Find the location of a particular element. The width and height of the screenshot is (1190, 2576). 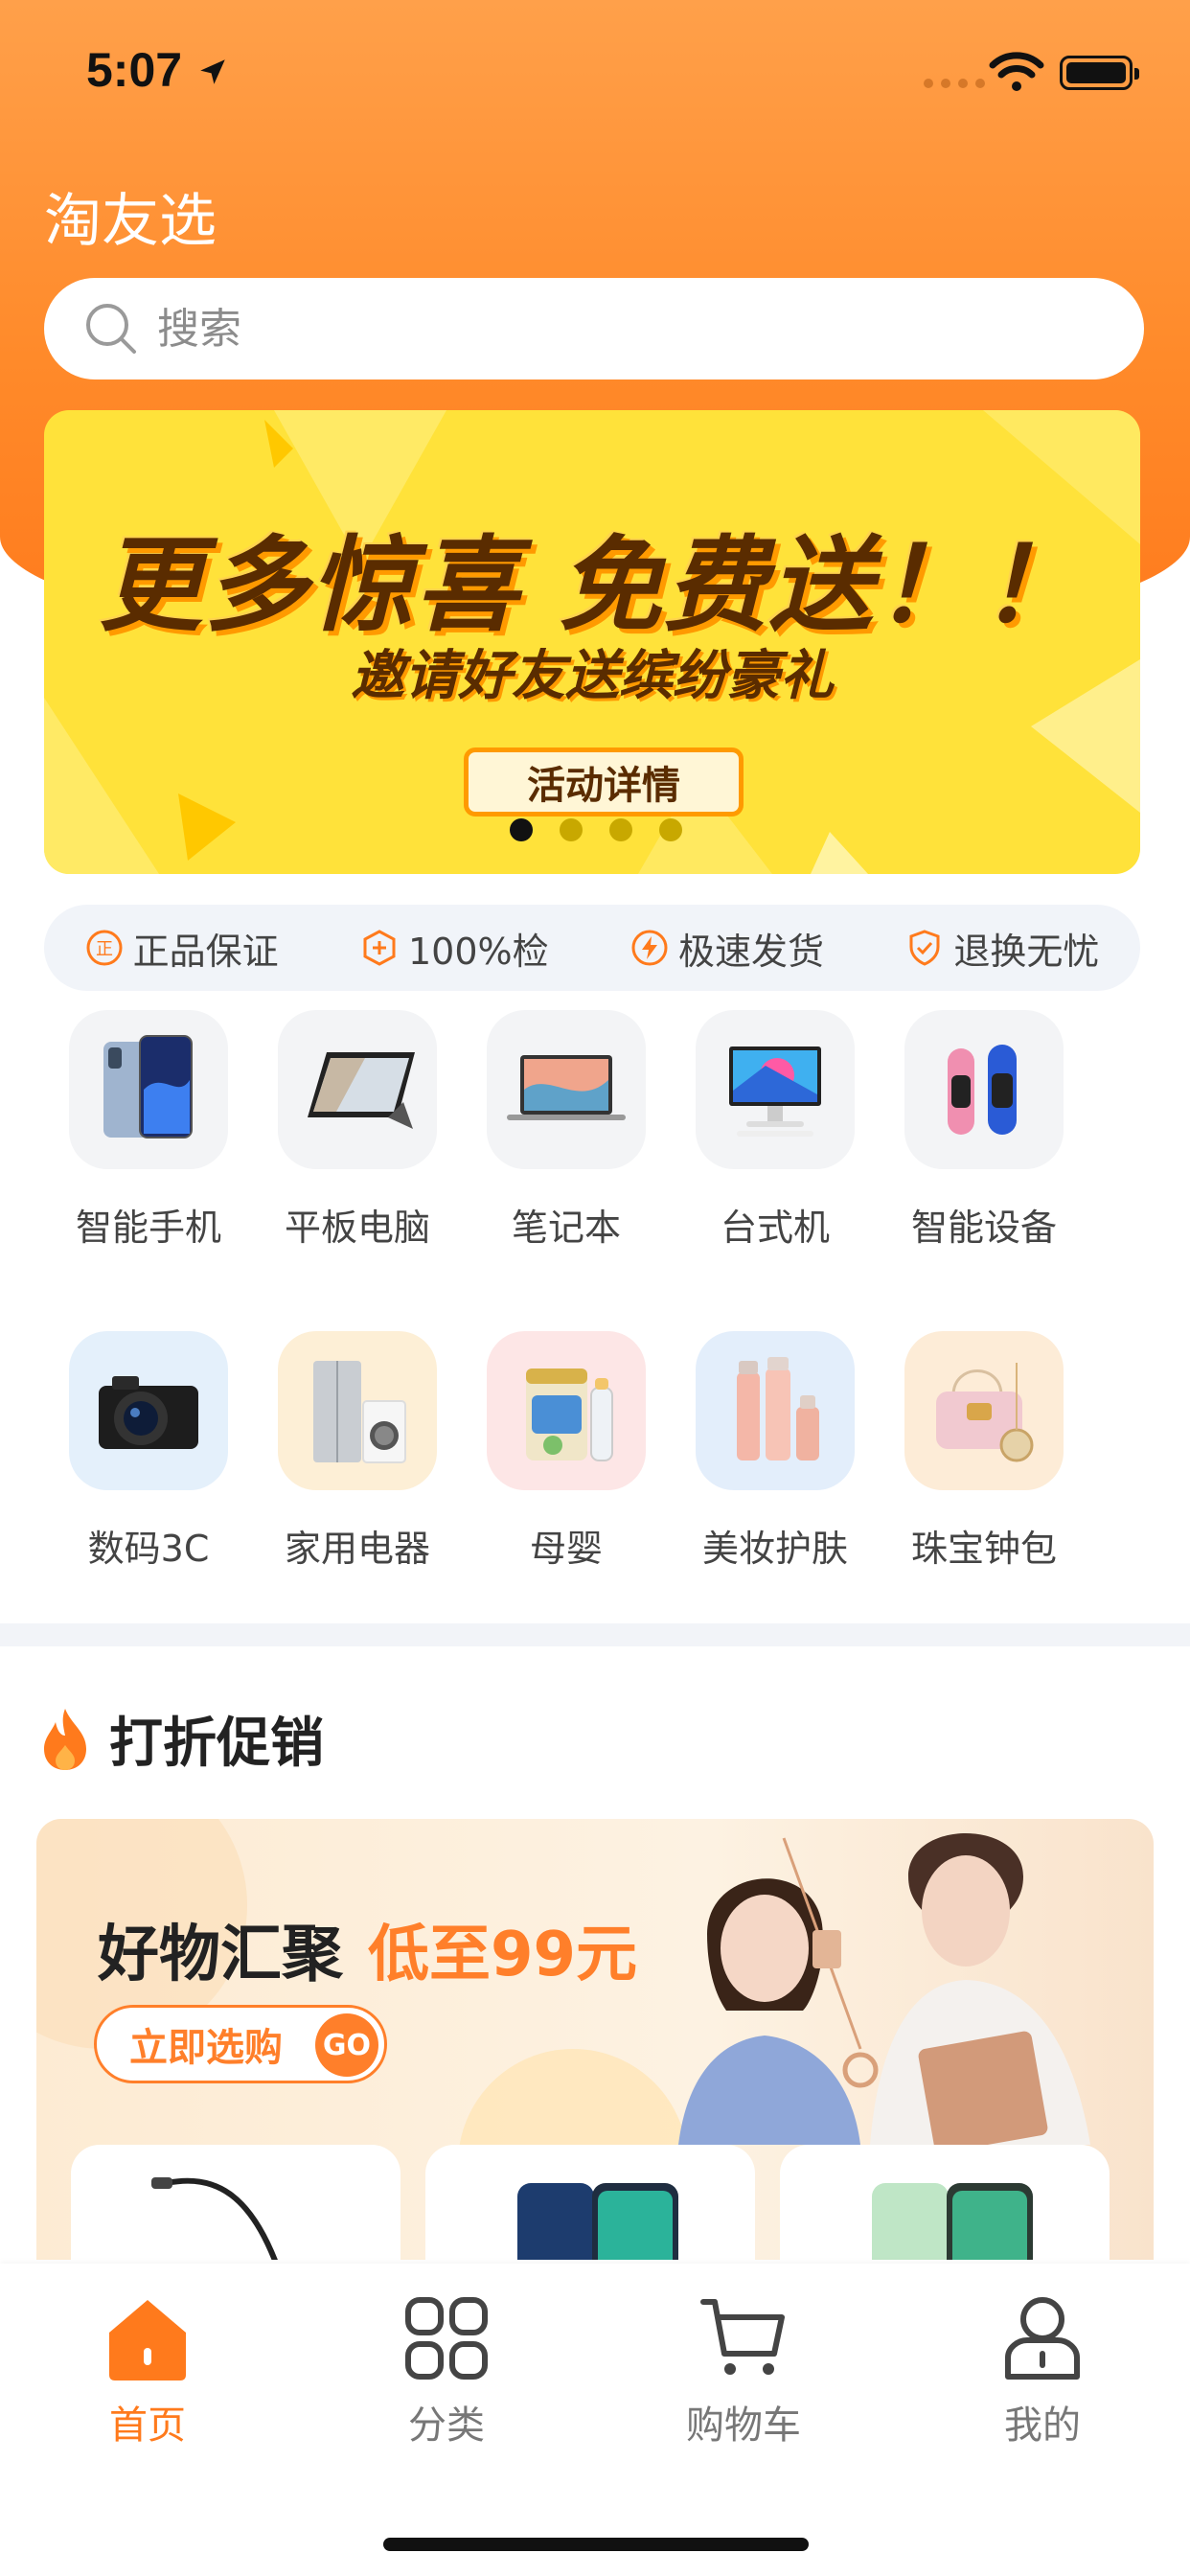

category-jewelry-bags: 珠宝钟包 is located at coordinates (984, 1451).